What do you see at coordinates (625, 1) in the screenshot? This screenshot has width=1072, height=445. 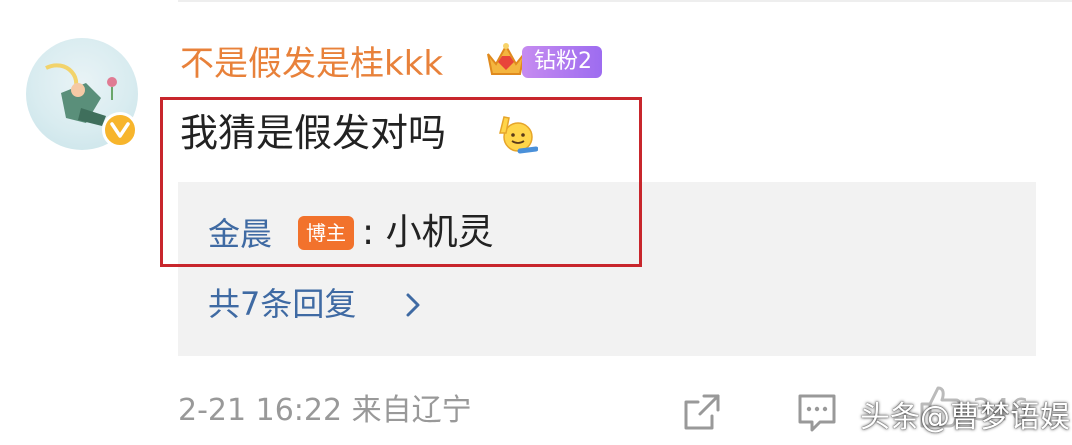 I see `top-divider` at bounding box center [625, 1].